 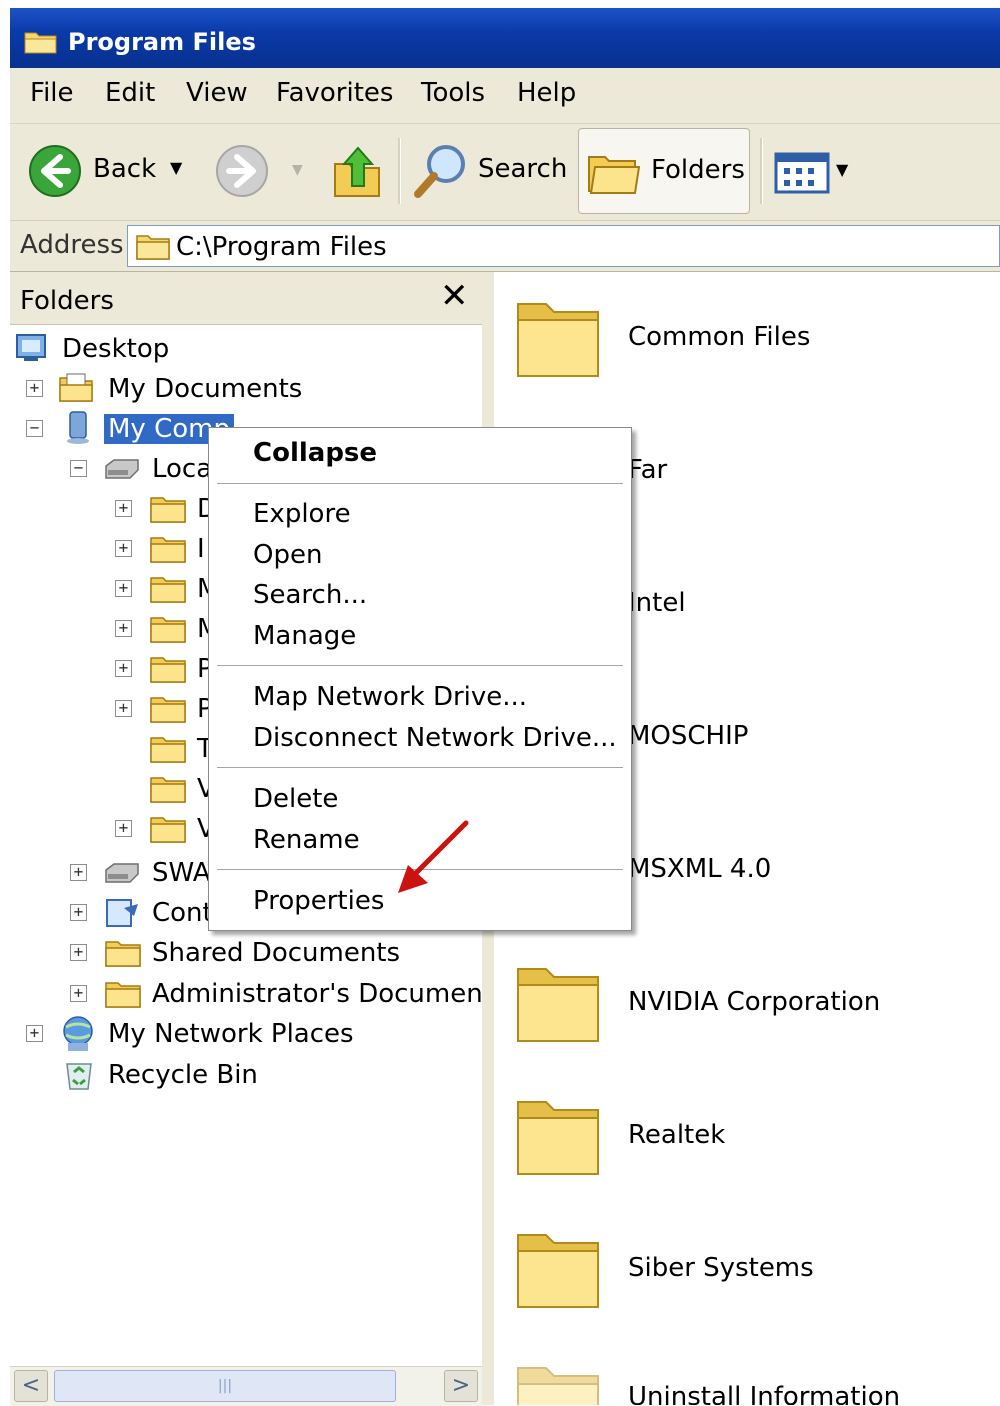 I want to click on folder-tile: Uninstall Information, so click(x=747, y=1382).